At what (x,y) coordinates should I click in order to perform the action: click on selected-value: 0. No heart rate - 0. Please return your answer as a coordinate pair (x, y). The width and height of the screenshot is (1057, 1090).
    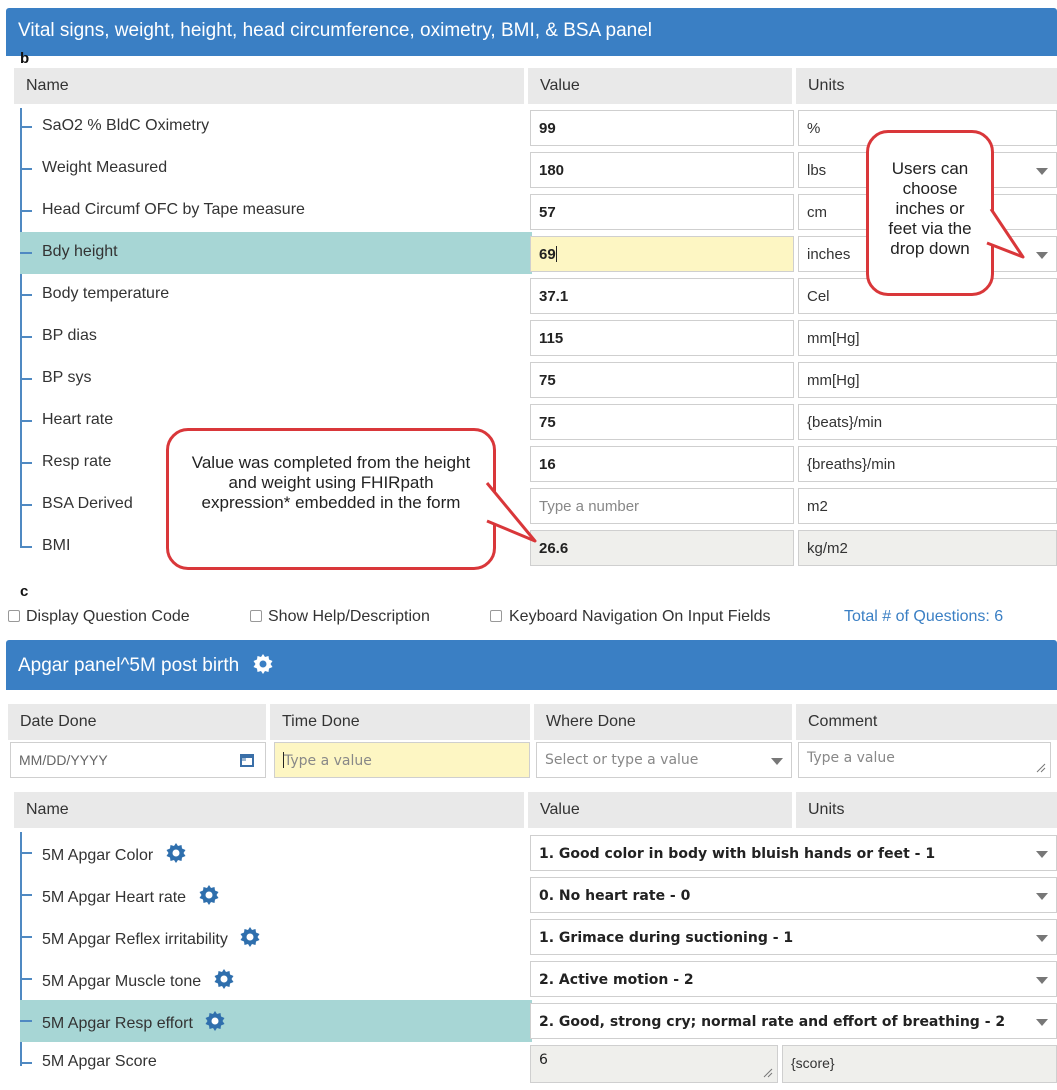
    Looking at the image, I should click on (615, 896).